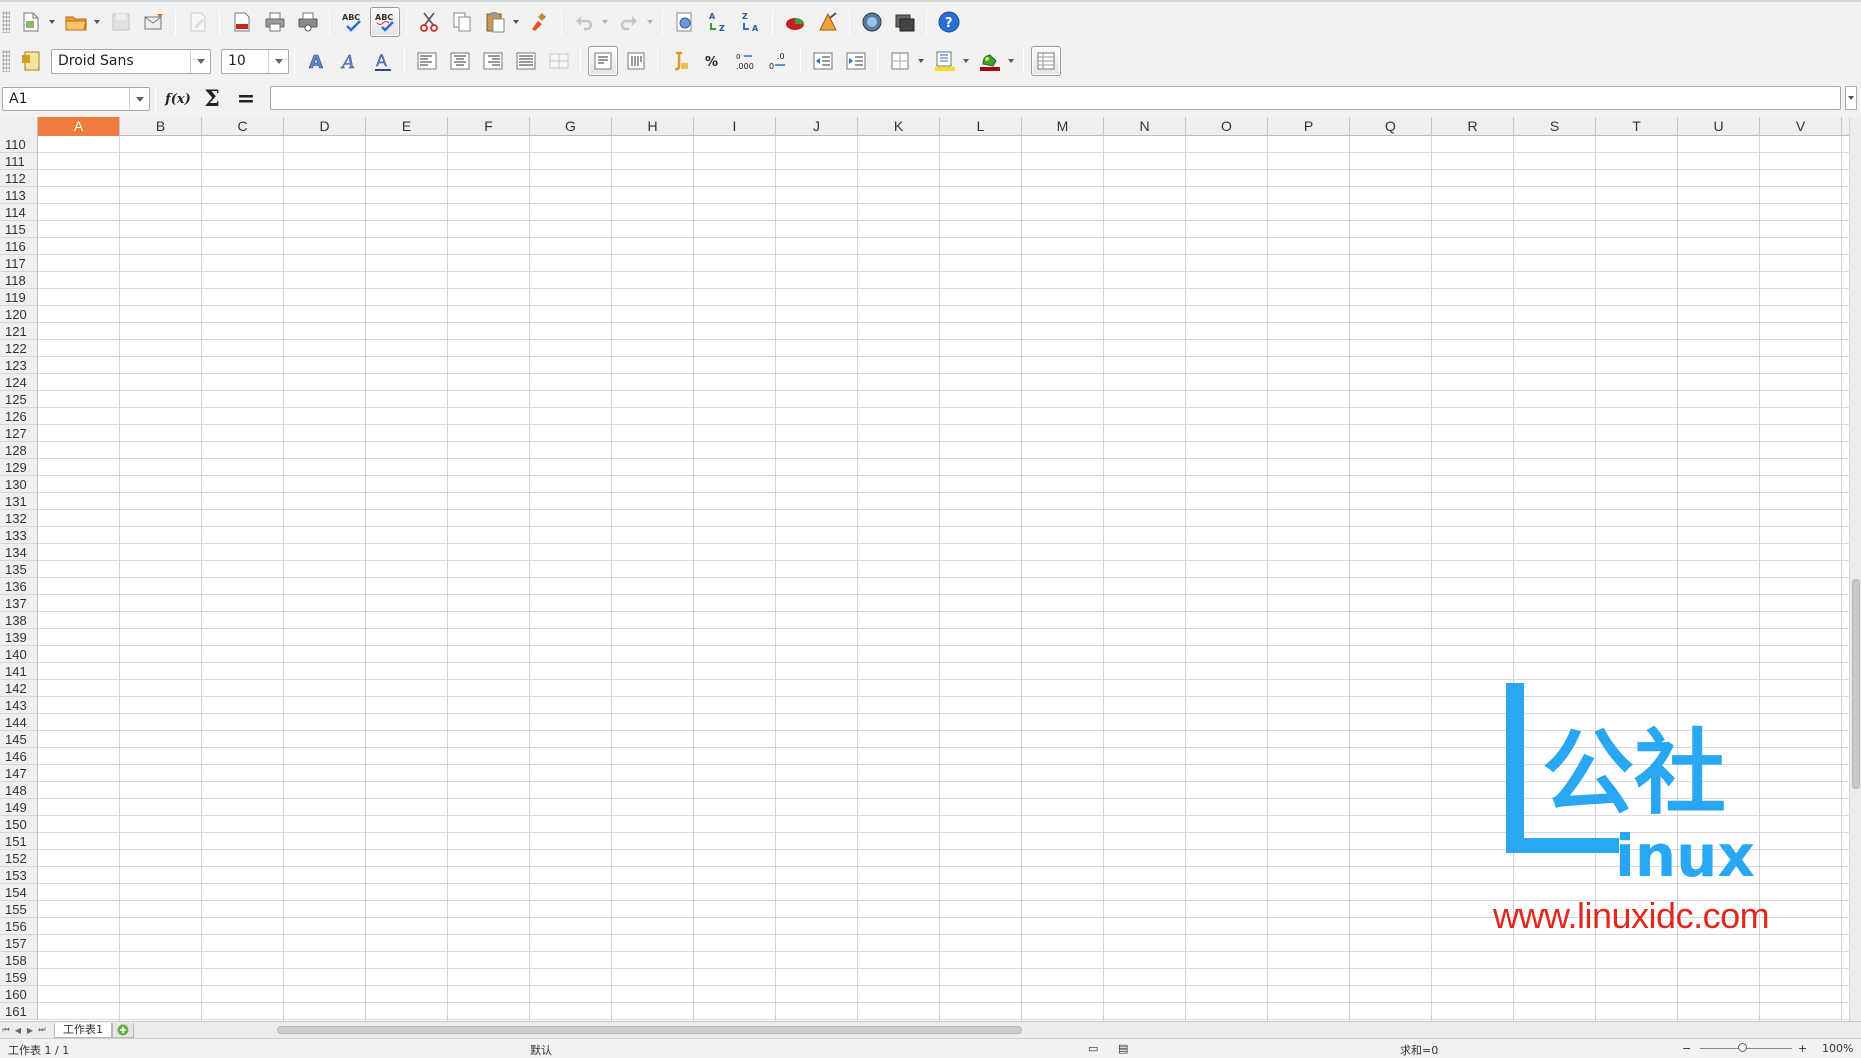  Describe the element at coordinates (817, 126) in the screenshot. I see `column-header-j: J` at that location.